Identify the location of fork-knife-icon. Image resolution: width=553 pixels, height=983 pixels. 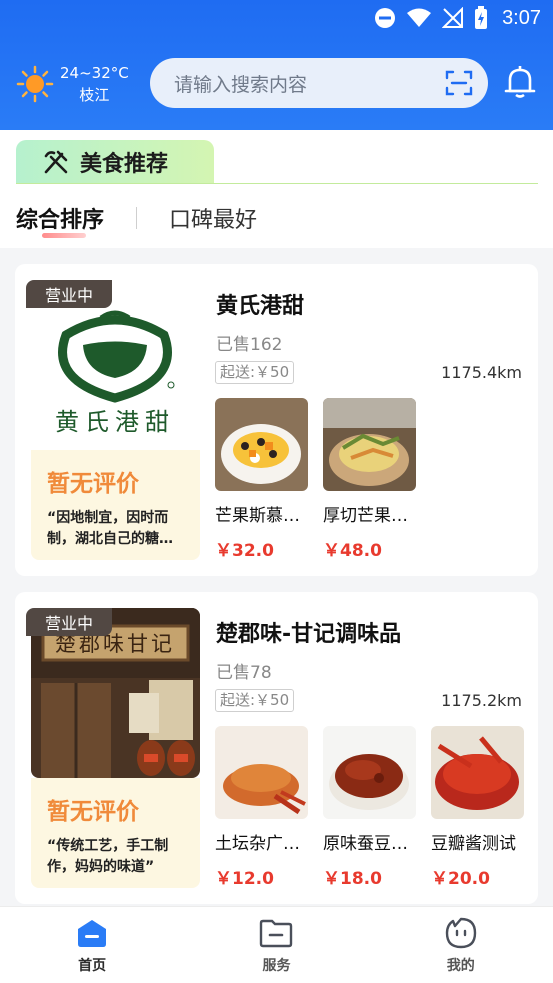
(56, 162).